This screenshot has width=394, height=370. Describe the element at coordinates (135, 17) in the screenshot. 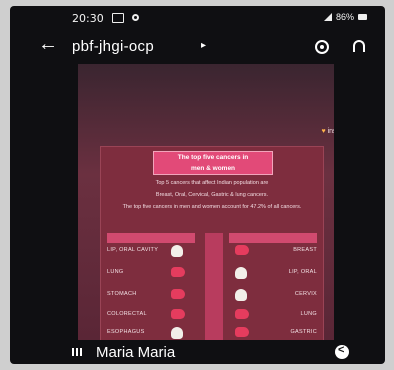

I see `sync-icon` at that location.